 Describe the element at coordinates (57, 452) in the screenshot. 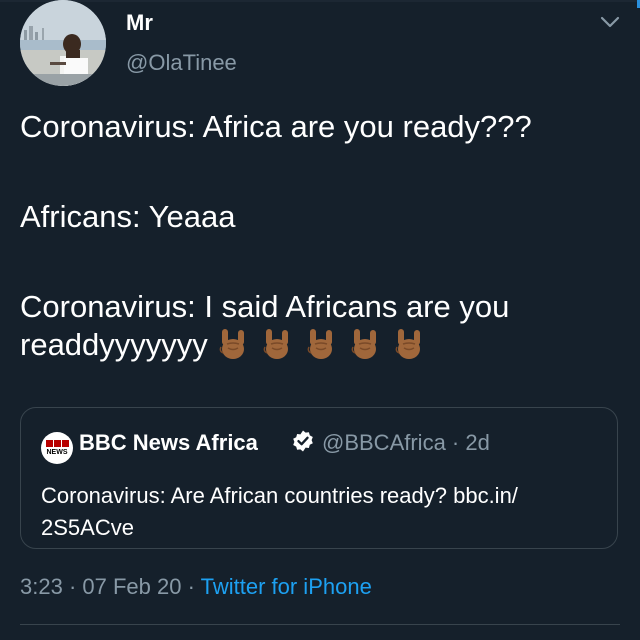

I see `logo-news-text: NEWS` at that location.